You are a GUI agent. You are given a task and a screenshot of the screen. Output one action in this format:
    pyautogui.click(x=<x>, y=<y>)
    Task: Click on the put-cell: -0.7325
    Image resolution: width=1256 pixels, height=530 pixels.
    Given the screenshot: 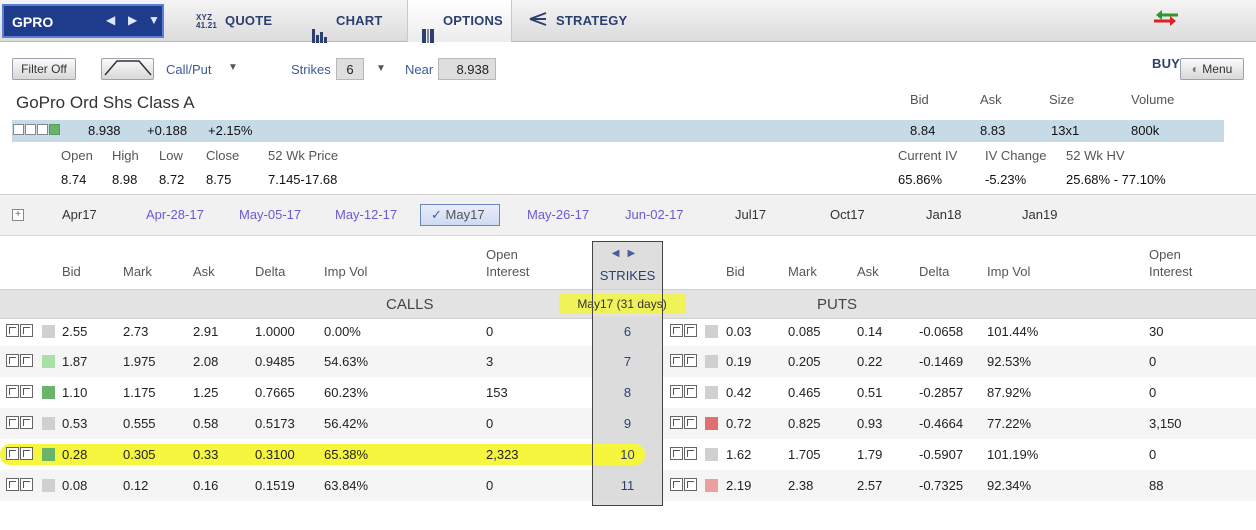 What is the action you would take?
    pyautogui.click(x=941, y=485)
    